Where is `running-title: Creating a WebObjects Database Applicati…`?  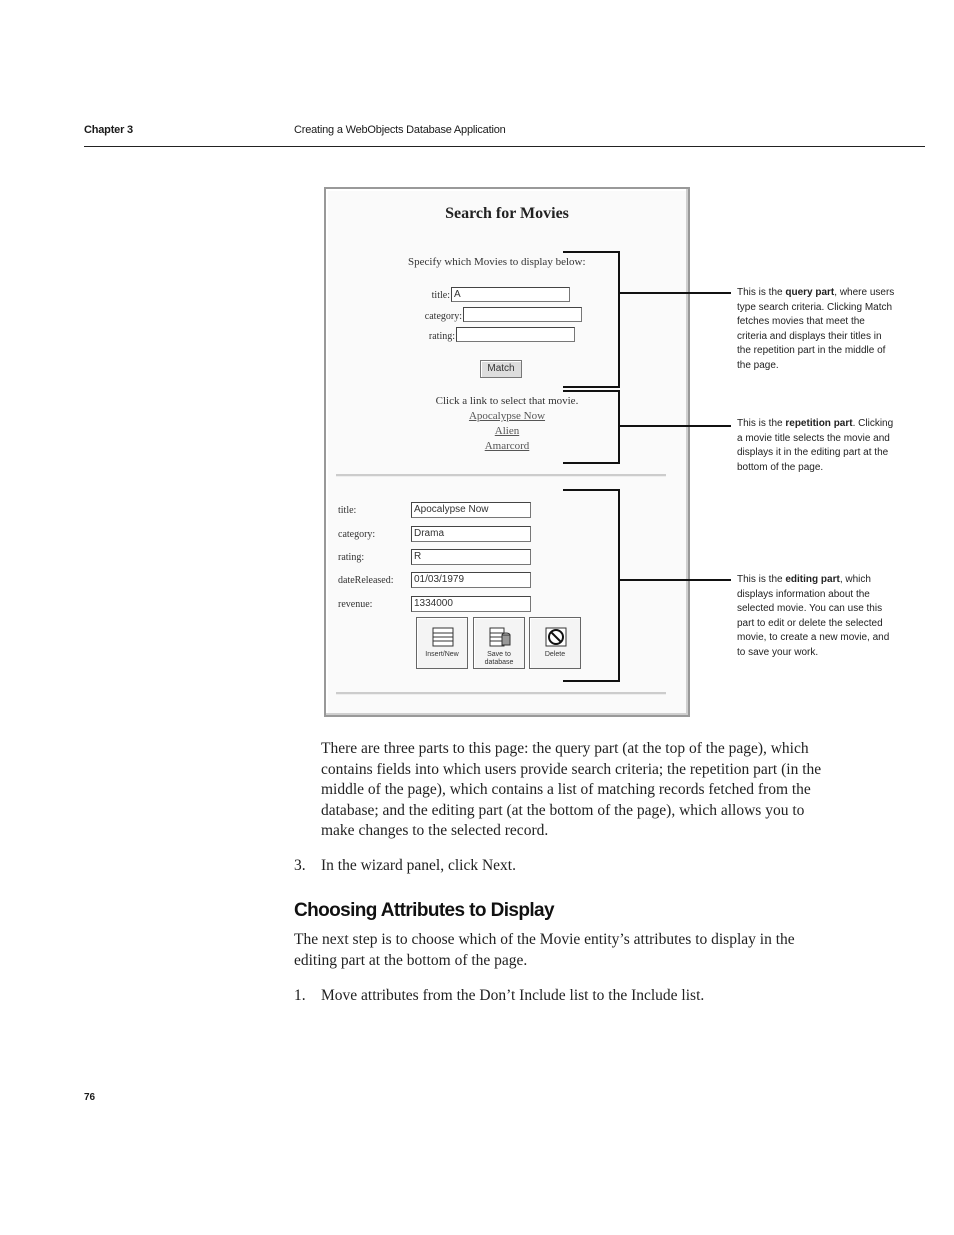 running-title: Creating a WebObjects Database Applicati… is located at coordinates (400, 130).